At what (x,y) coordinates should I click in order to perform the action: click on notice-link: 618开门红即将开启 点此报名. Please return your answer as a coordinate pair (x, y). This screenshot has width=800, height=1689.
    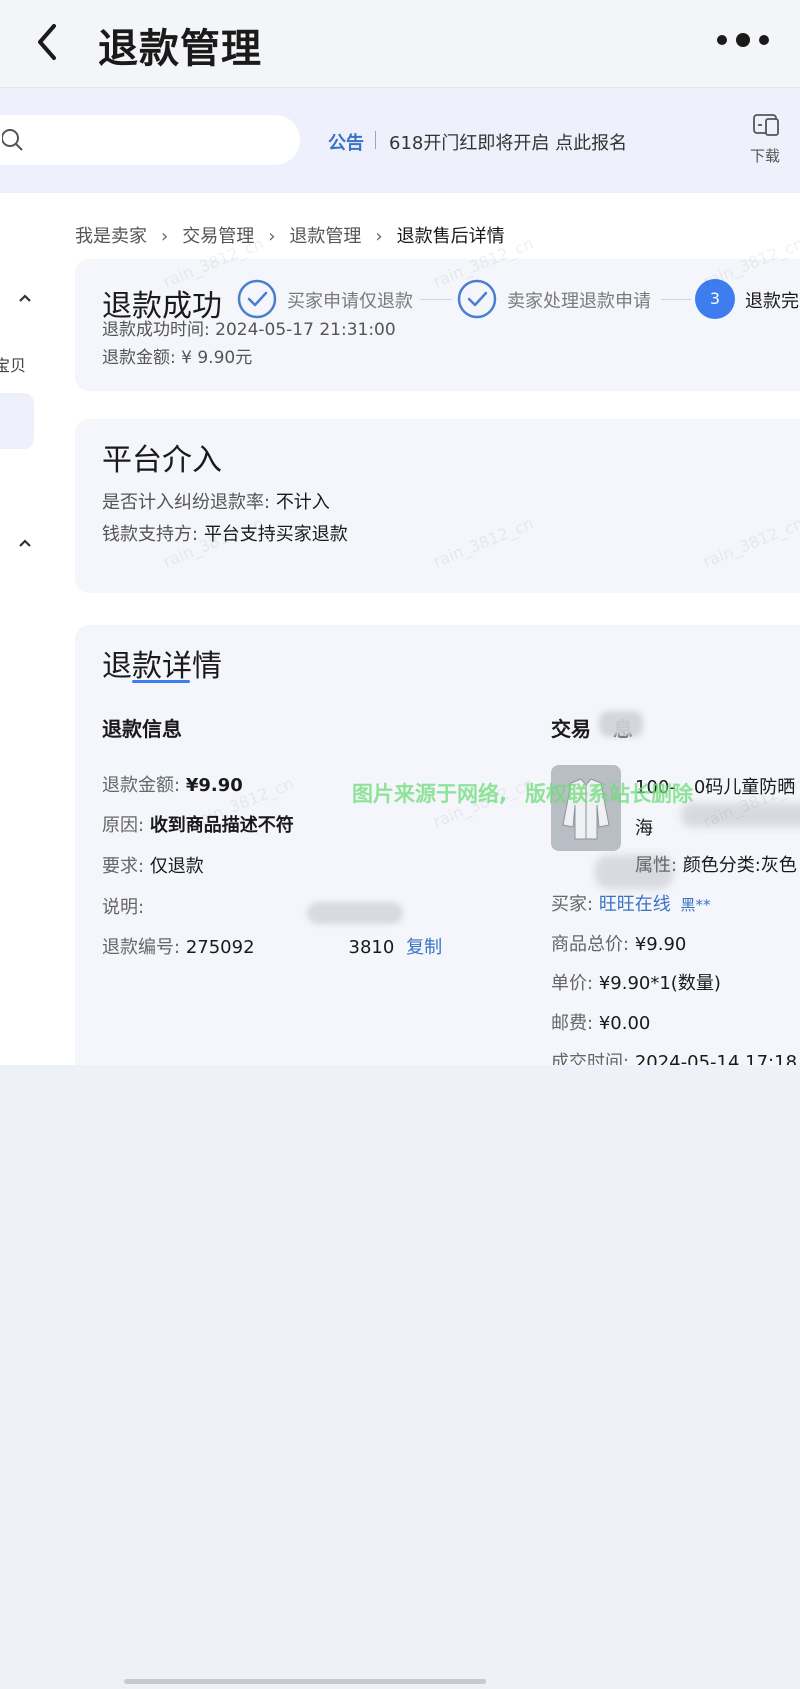
    Looking at the image, I should click on (508, 142).